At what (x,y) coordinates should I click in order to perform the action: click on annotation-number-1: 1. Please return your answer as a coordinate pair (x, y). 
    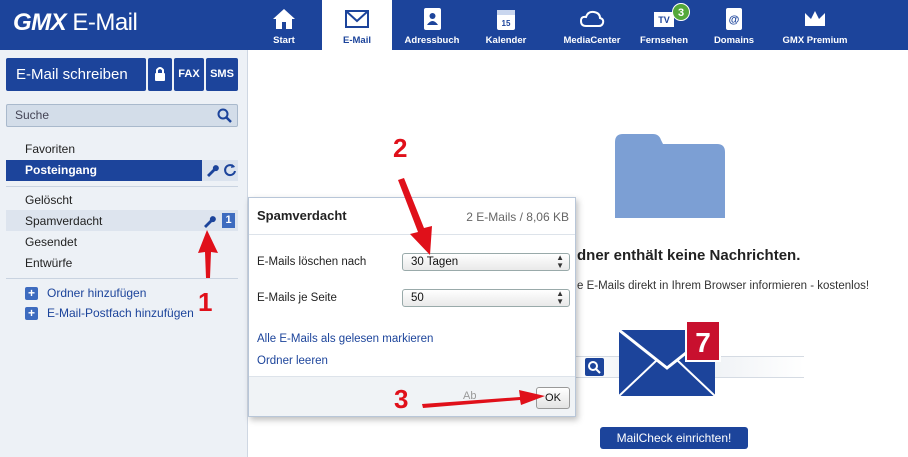
    Looking at the image, I should click on (205, 302).